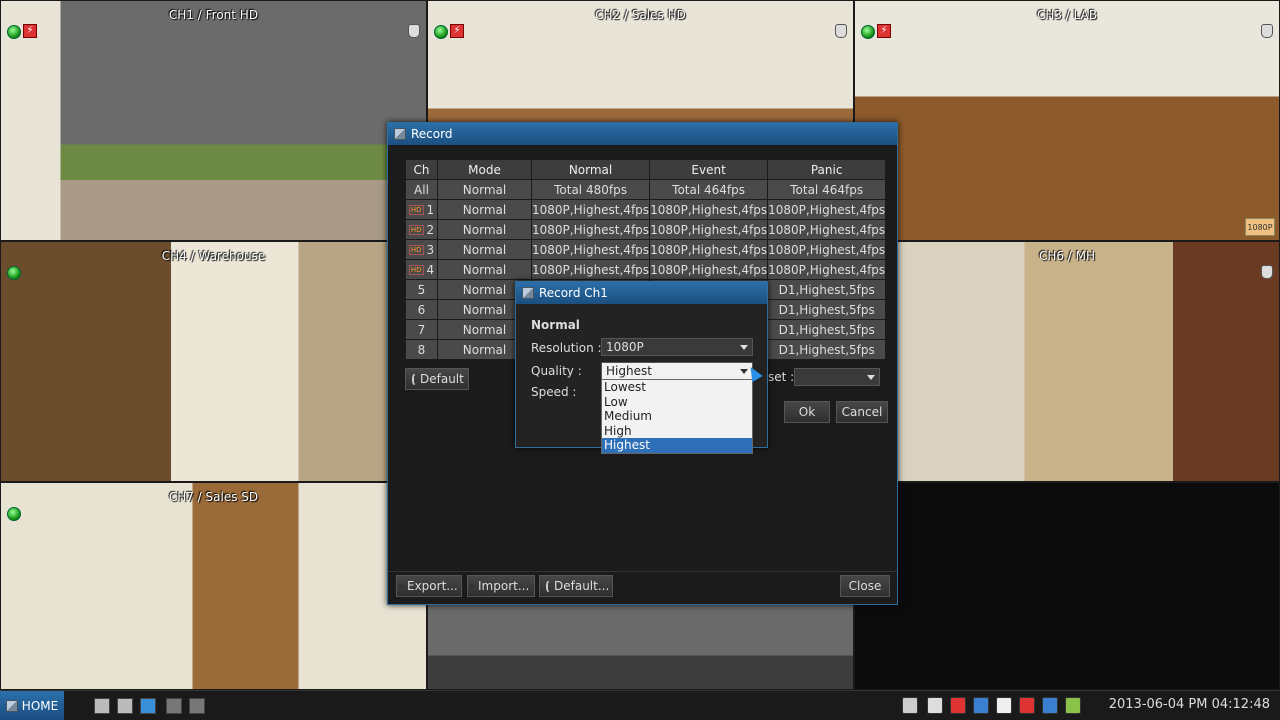  I want to click on table-cell-normal: Total 480fps, so click(590, 189).